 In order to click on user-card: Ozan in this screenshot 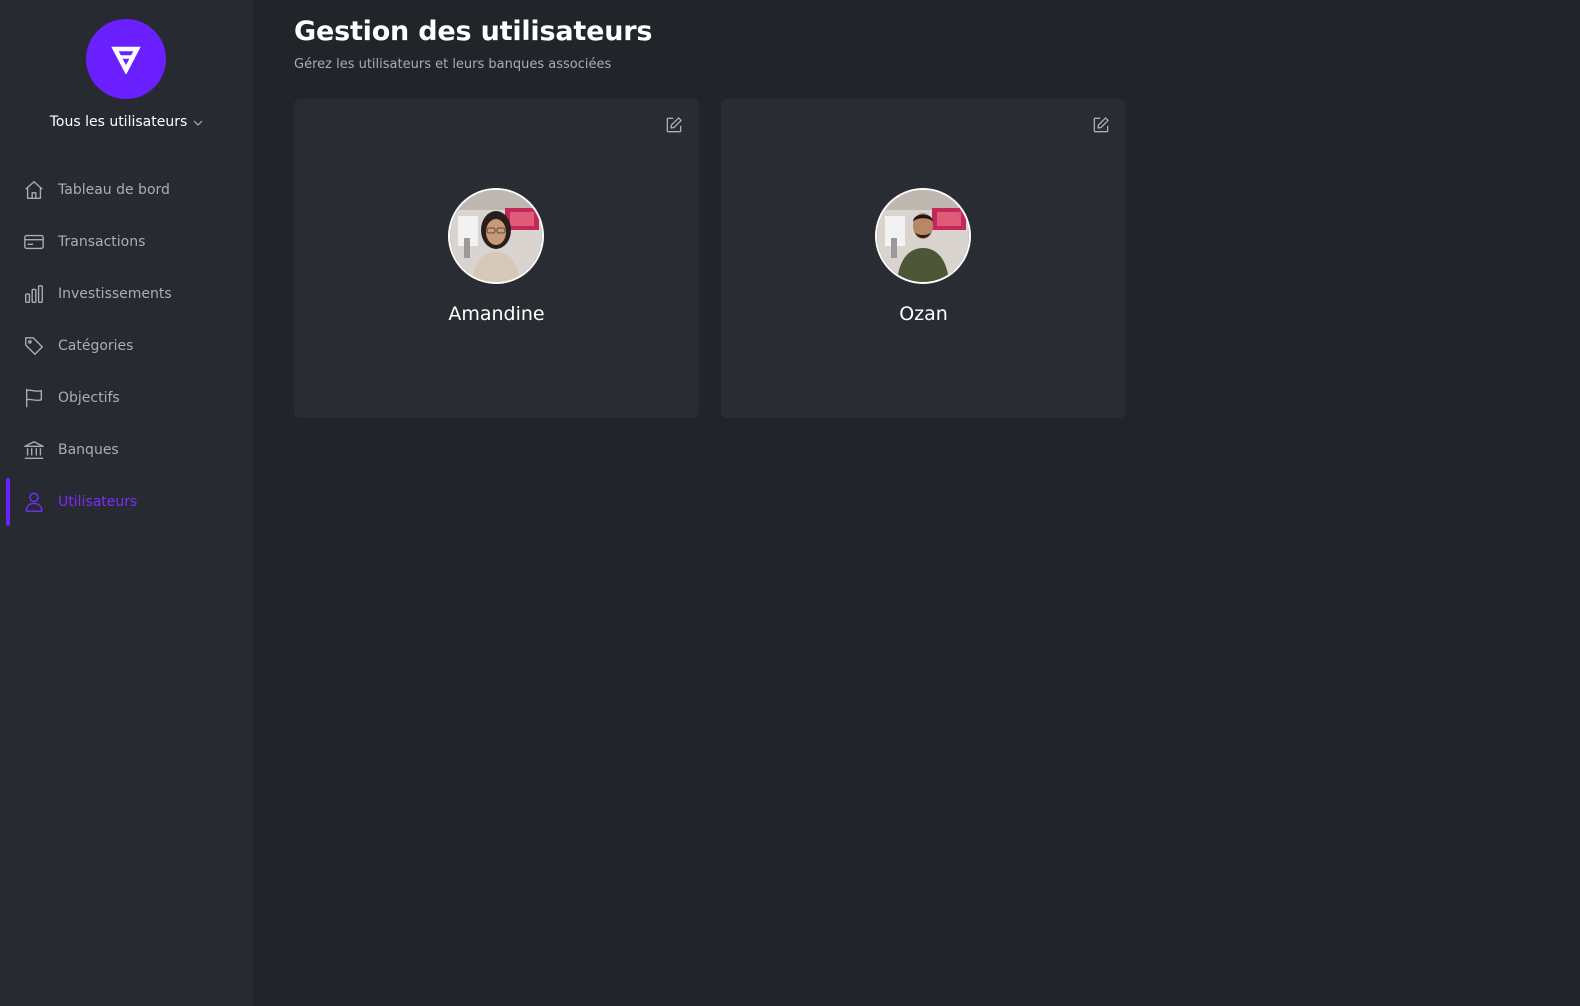, I will do `click(923, 258)`.